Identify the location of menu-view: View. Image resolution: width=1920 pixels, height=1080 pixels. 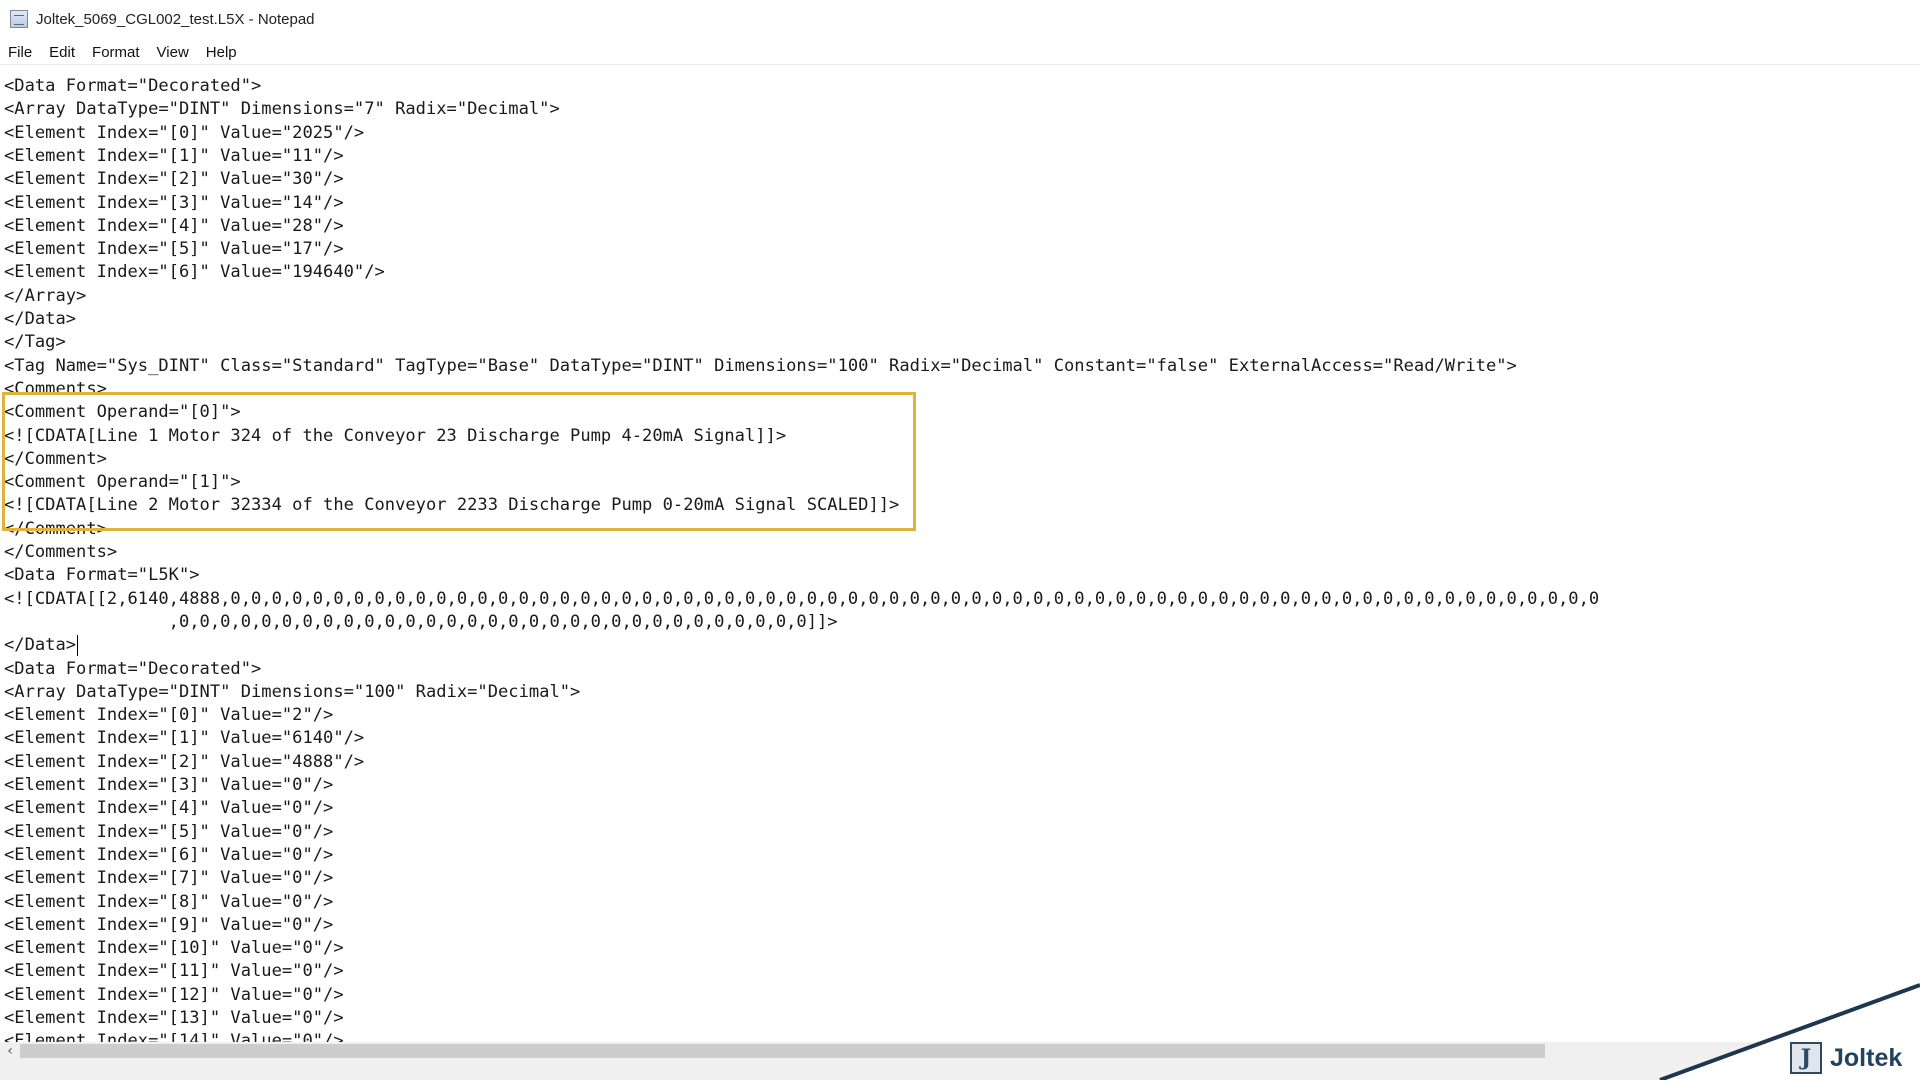
(173, 52).